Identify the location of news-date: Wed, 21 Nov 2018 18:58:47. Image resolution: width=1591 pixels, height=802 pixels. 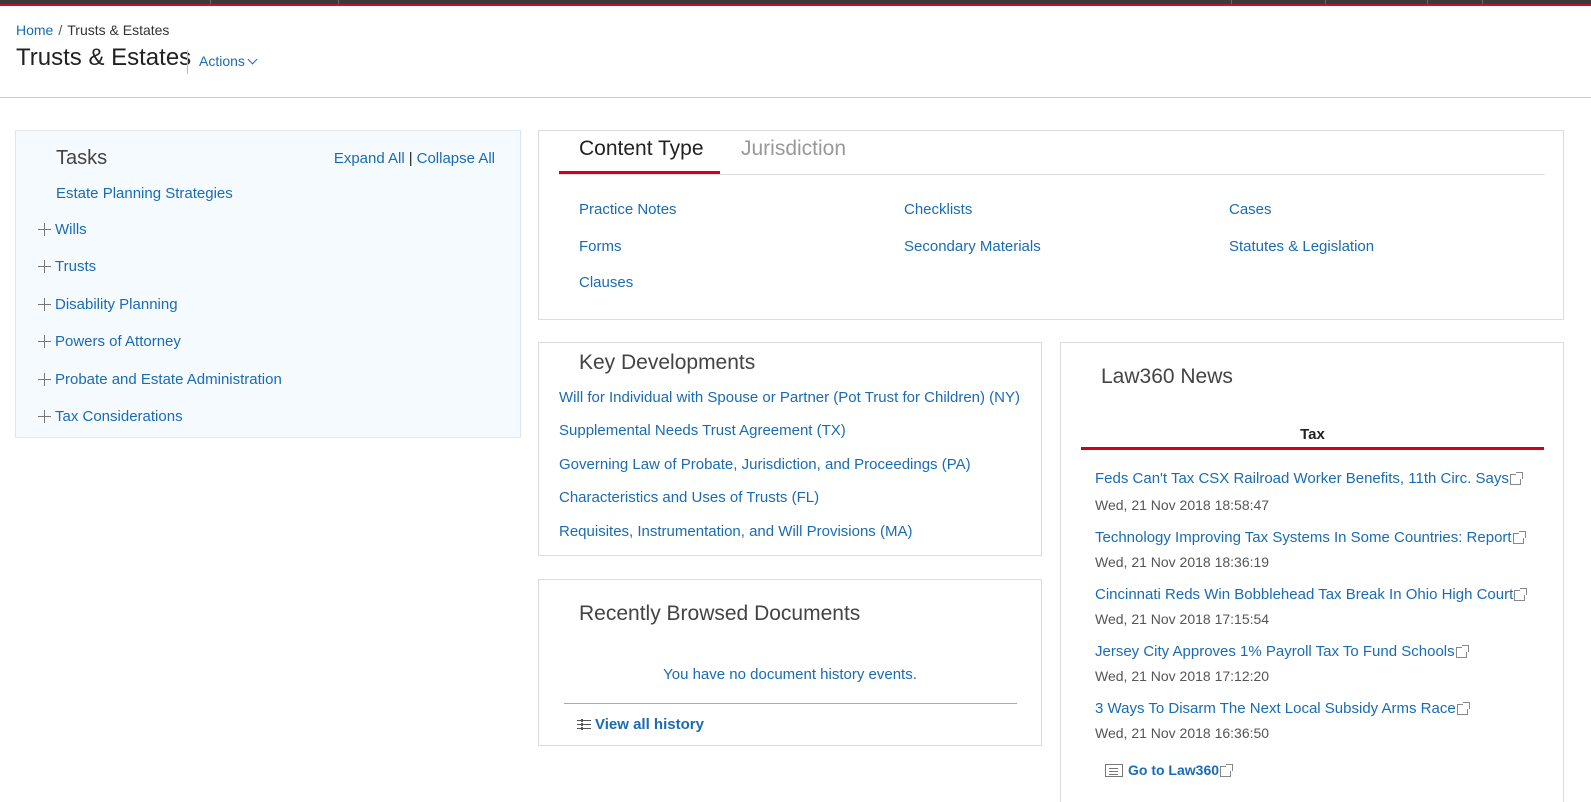
(1182, 505).